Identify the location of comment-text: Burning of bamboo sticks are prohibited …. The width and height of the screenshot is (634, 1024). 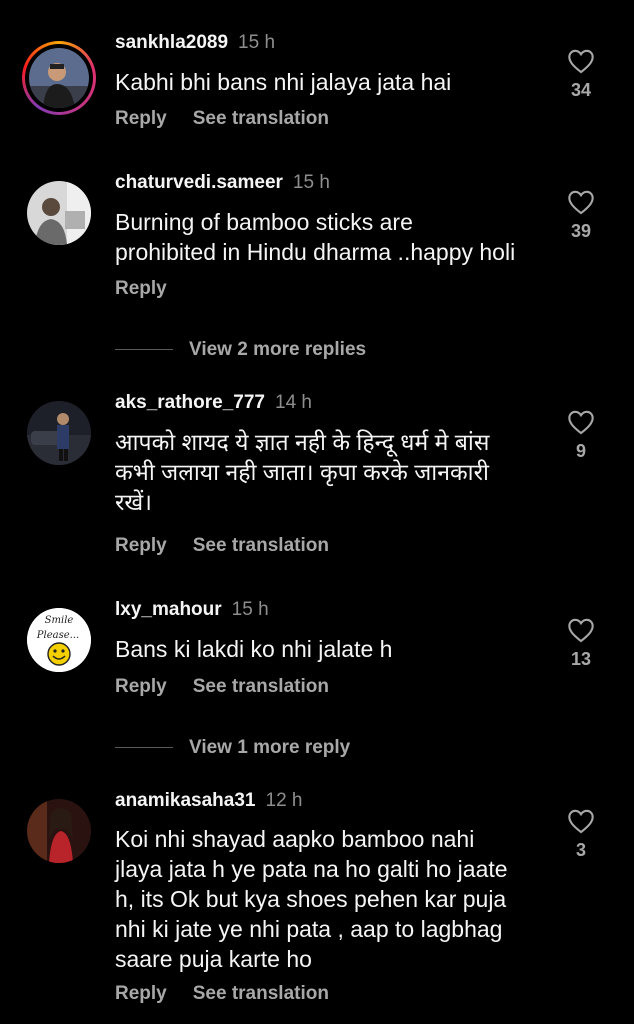
(315, 237).